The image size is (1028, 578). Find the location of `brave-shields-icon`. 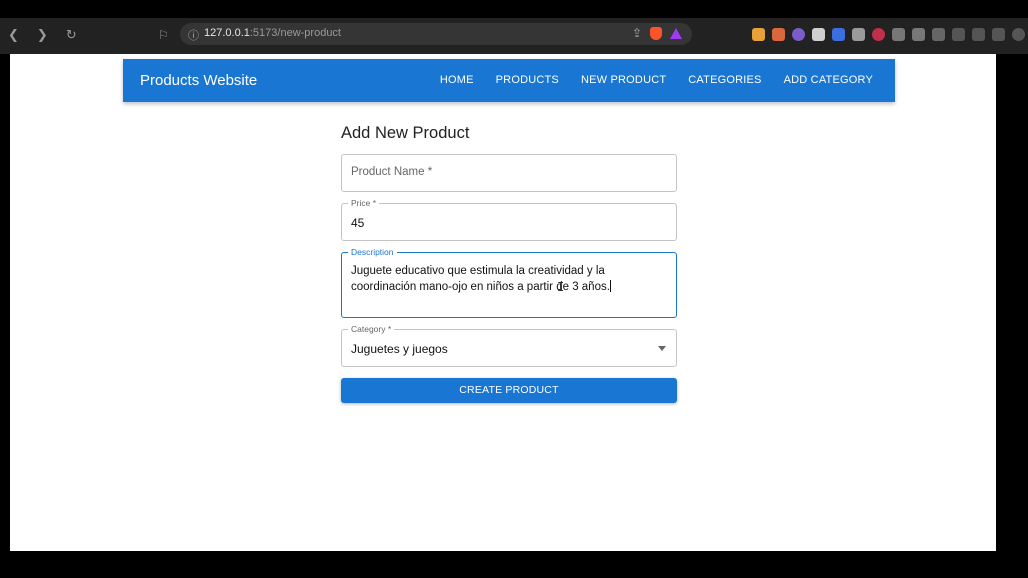

brave-shields-icon is located at coordinates (656, 33).